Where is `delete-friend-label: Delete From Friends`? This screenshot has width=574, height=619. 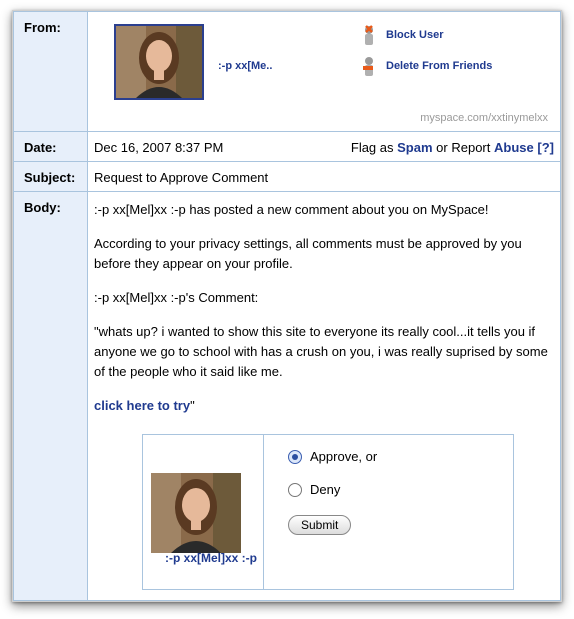
delete-friend-label: Delete From Friends is located at coordinates (439, 66).